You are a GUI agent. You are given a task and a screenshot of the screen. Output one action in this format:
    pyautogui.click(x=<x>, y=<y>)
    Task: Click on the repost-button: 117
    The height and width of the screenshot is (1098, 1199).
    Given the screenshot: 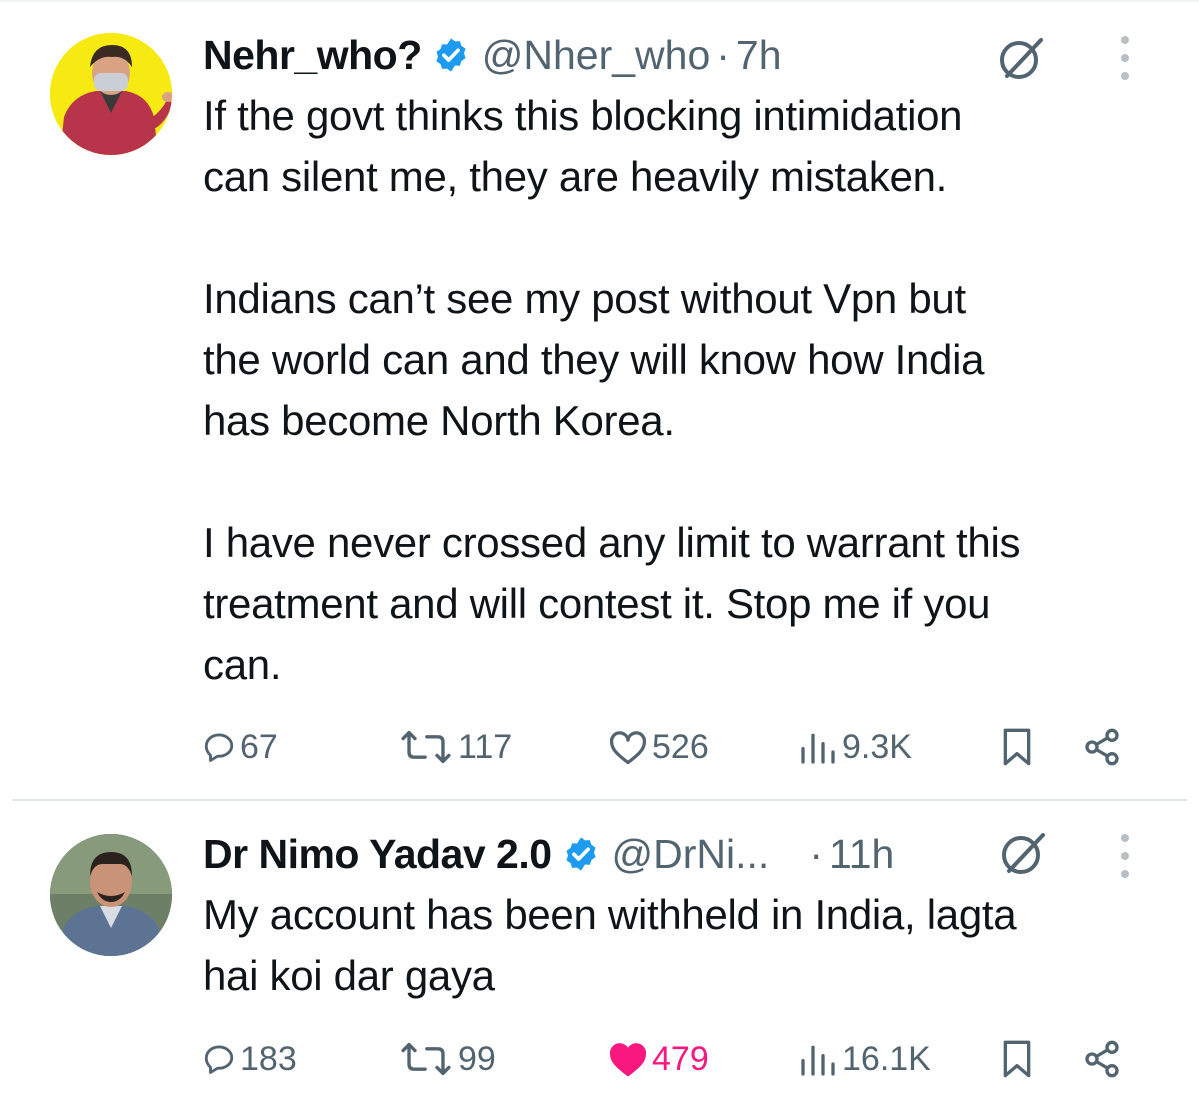 What is the action you would take?
    pyautogui.click(x=455, y=747)
    